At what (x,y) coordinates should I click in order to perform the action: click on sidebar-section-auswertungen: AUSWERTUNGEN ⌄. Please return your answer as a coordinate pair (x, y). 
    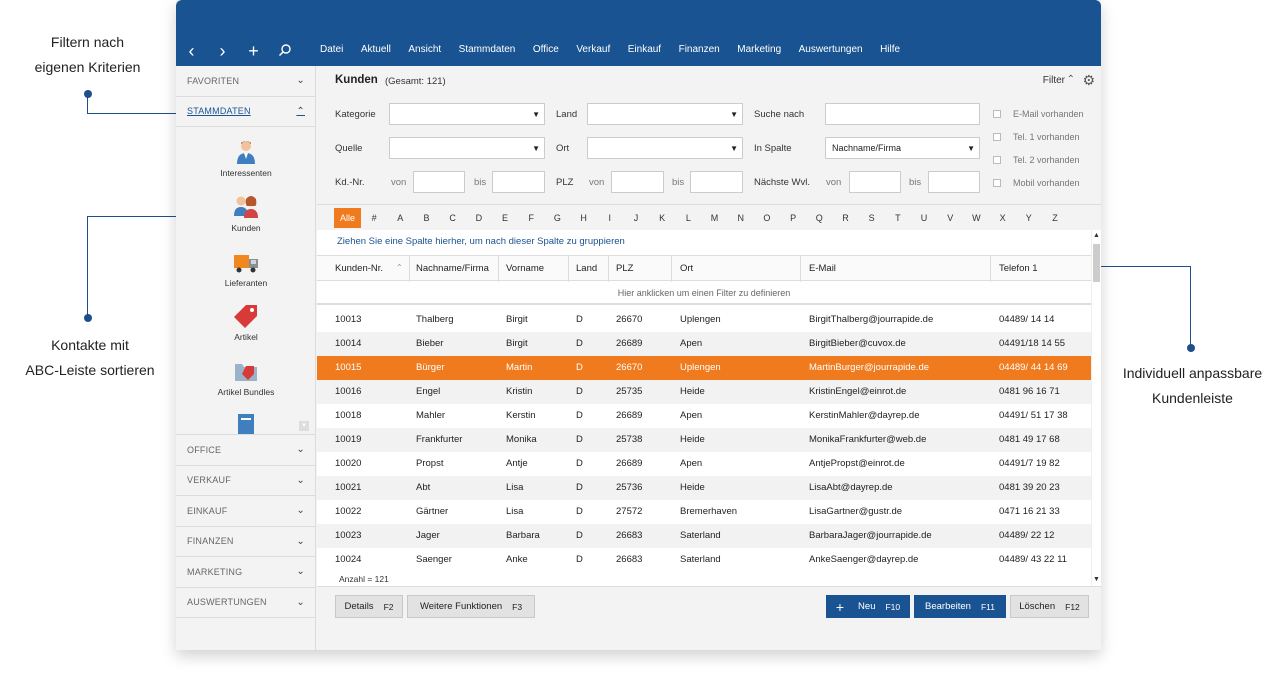
    Looking at the image, I should click on (245, 603).